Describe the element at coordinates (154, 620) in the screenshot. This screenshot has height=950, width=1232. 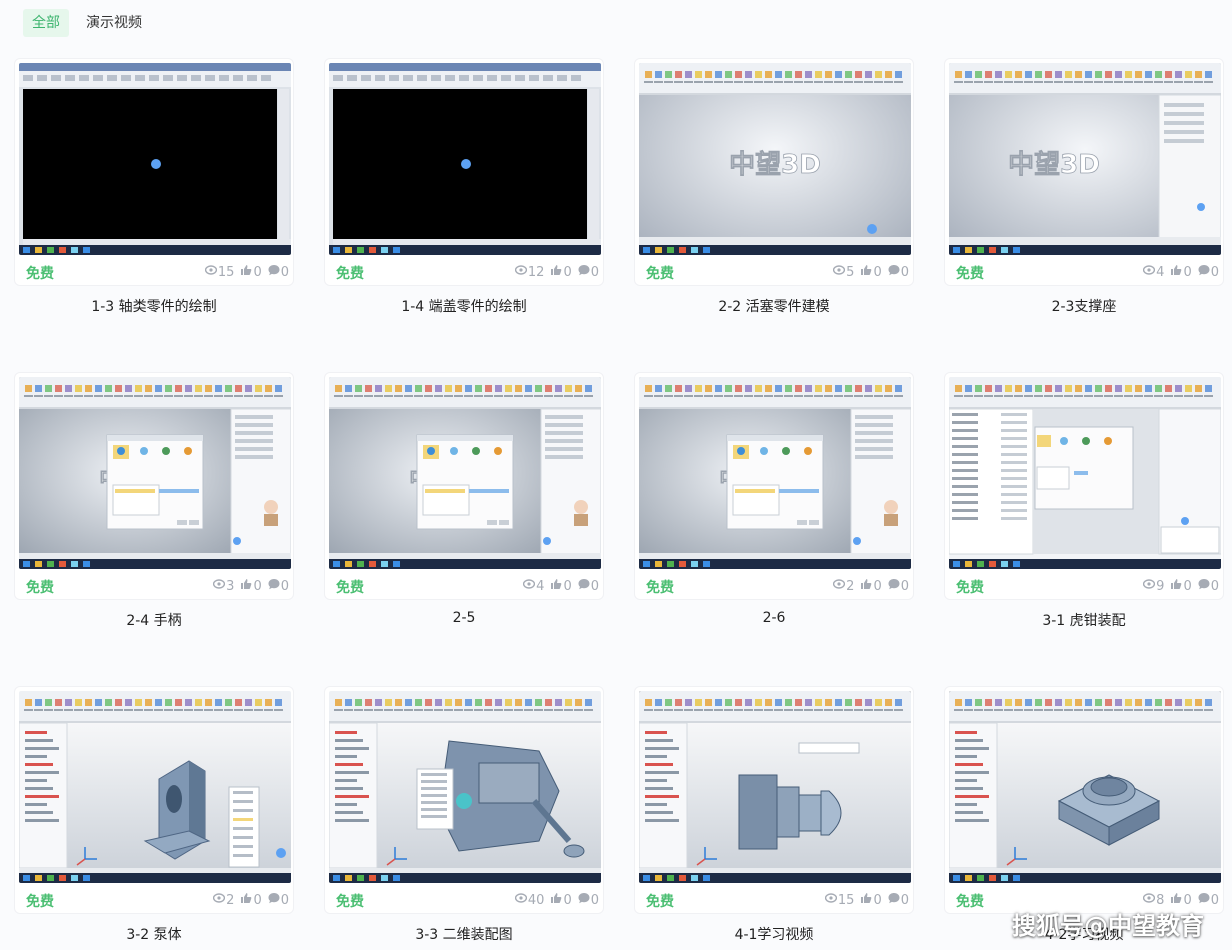
I see `video-title: 2-4 手柄` at that location.